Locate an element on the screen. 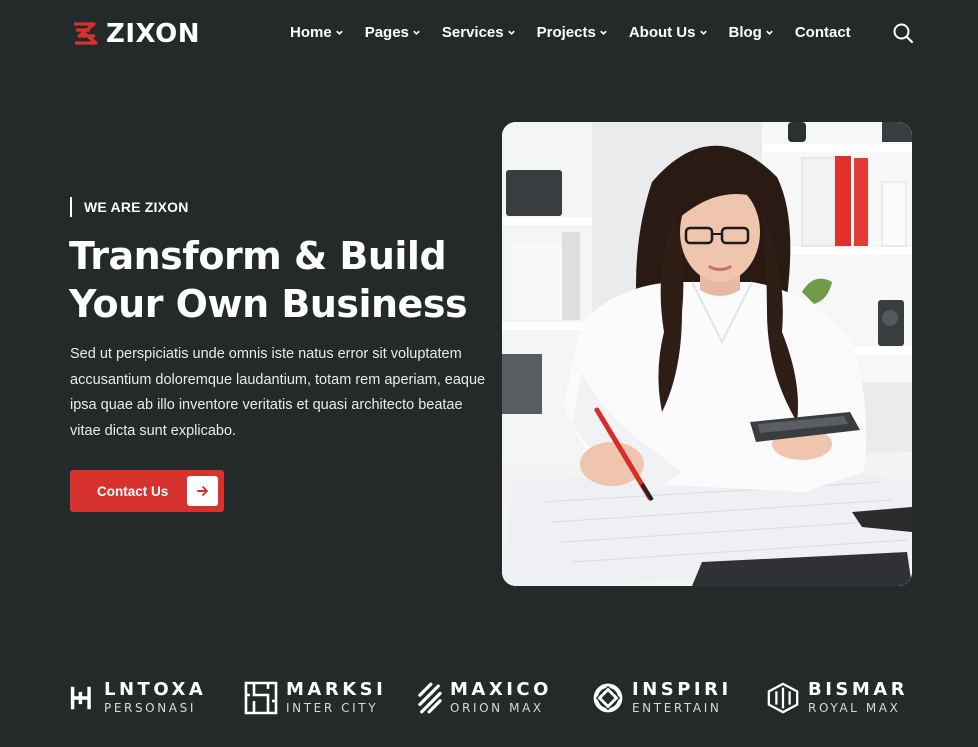 The image size is (978, 747). nav-item-home: Home is located at coordinates (317, 32).